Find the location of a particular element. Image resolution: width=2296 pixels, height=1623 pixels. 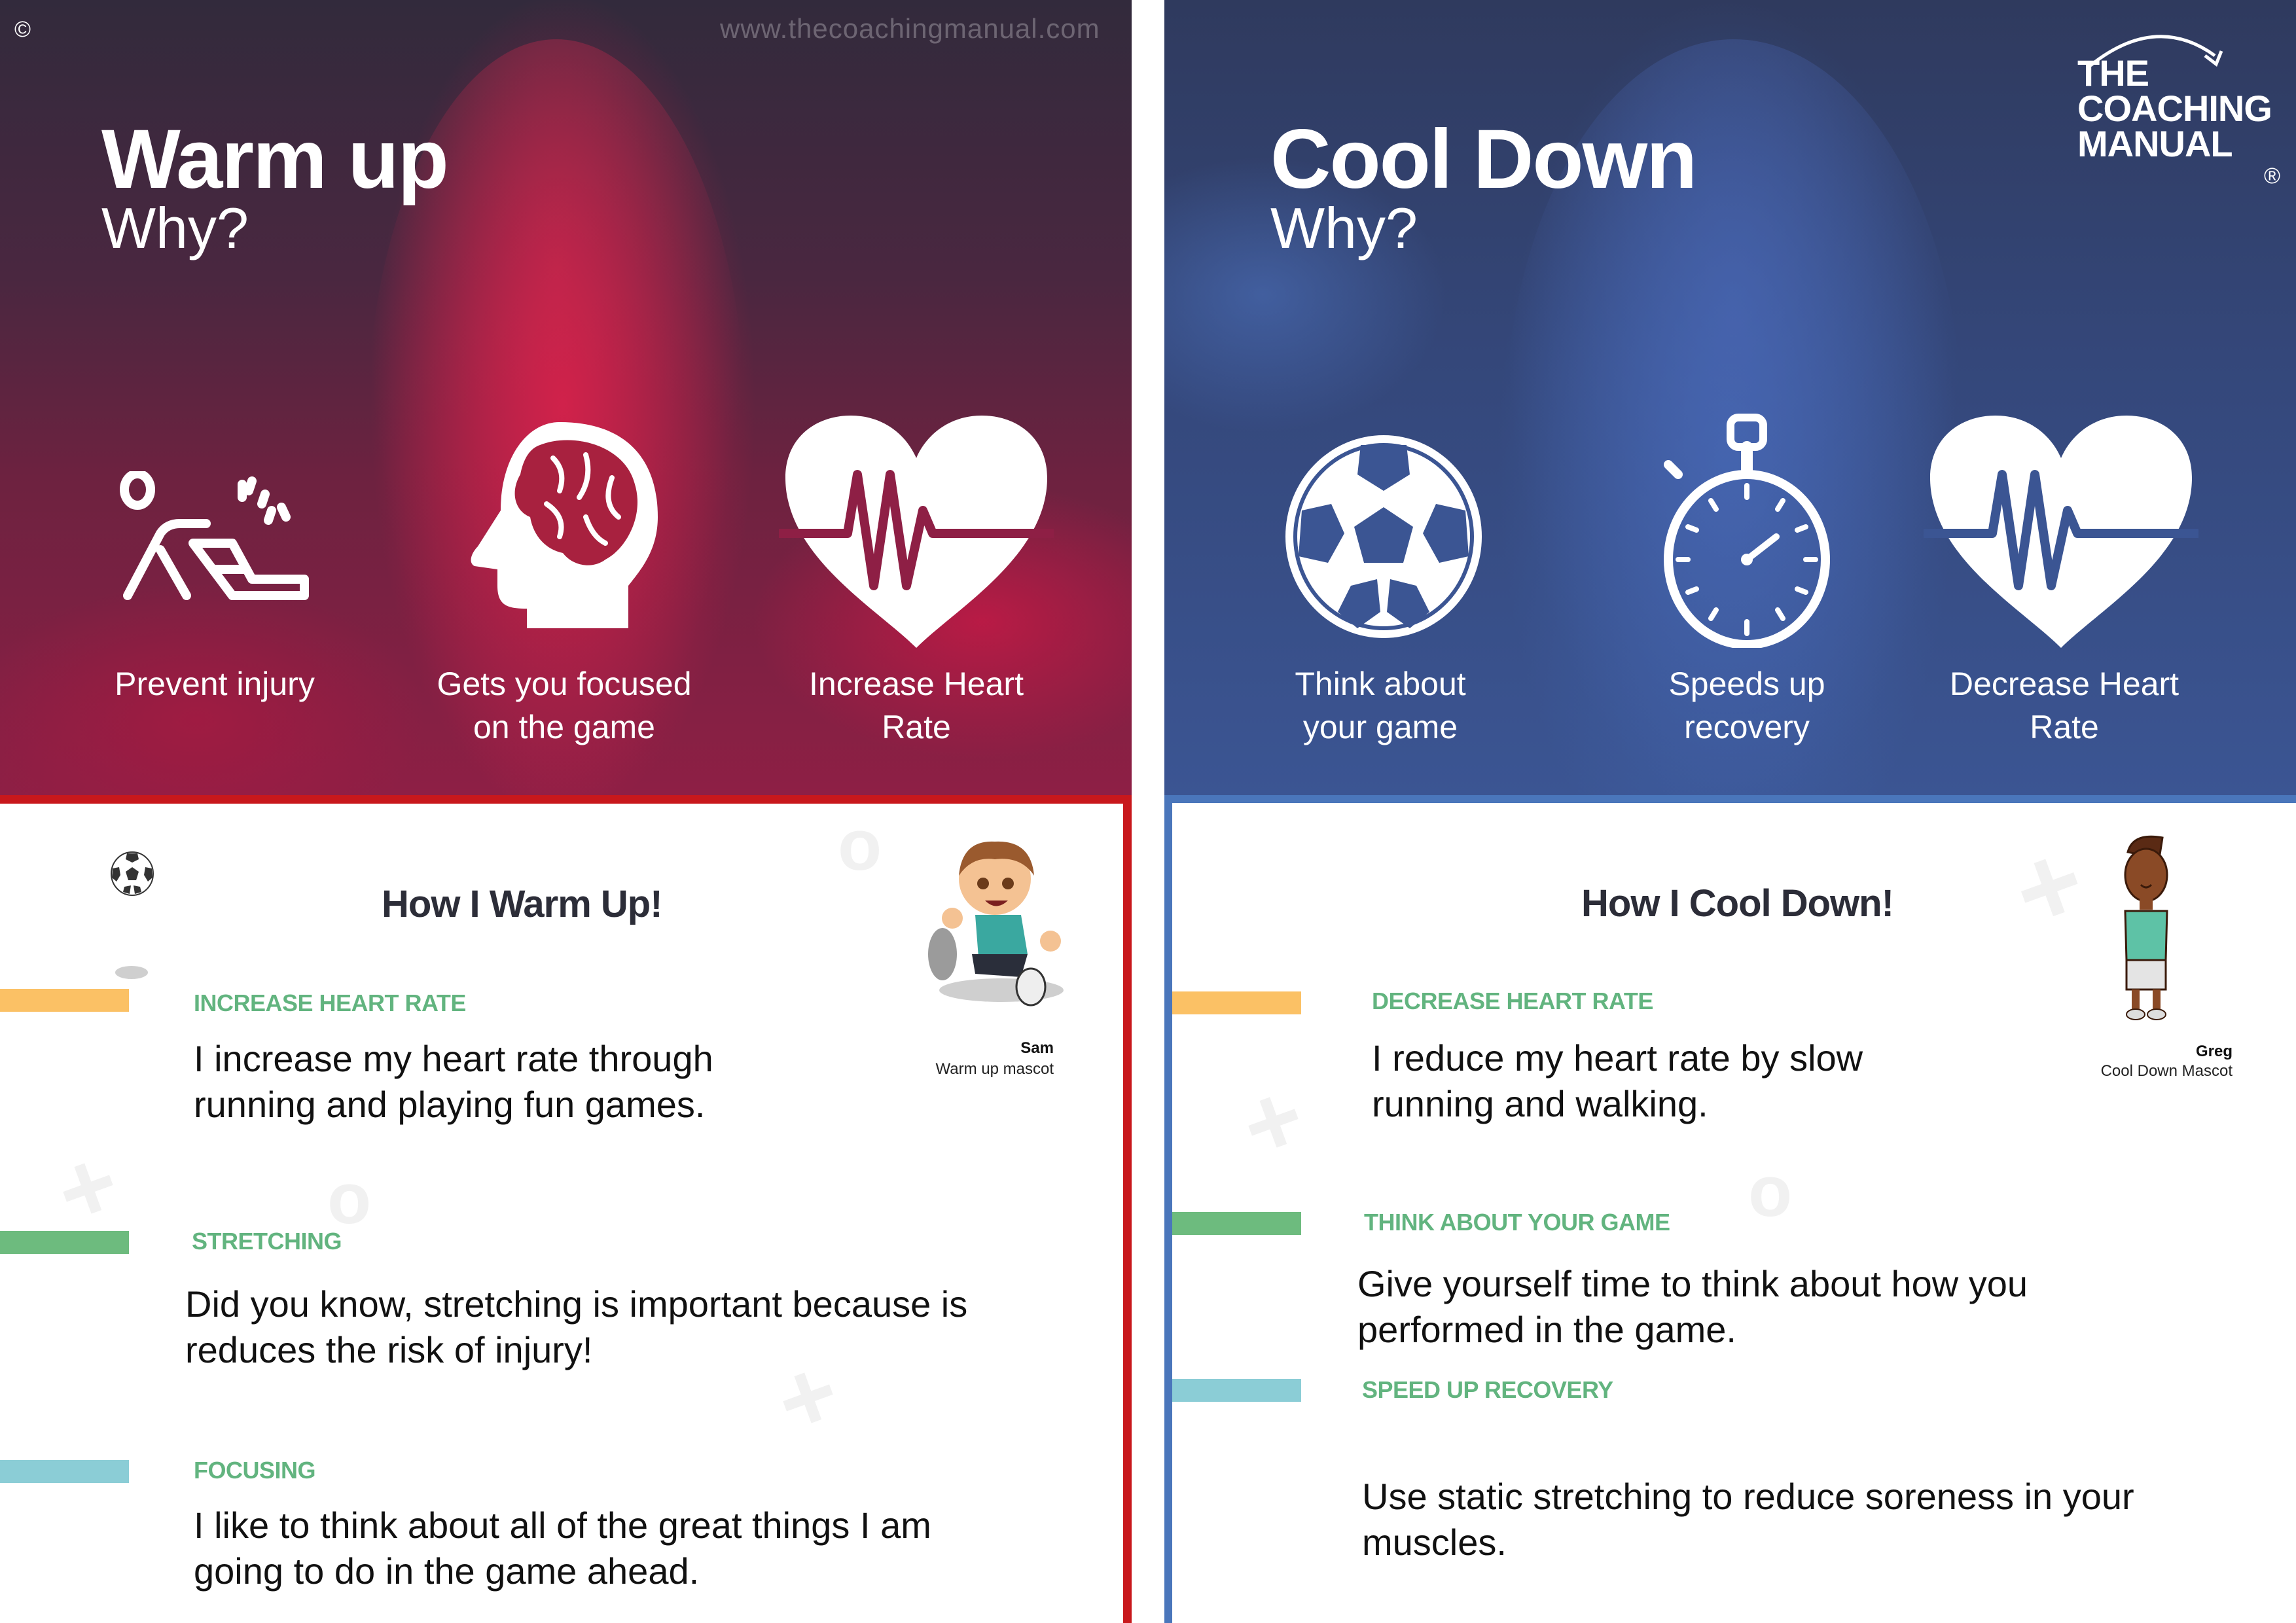

stopwatch-icon is located at coordinates (1747, 530).